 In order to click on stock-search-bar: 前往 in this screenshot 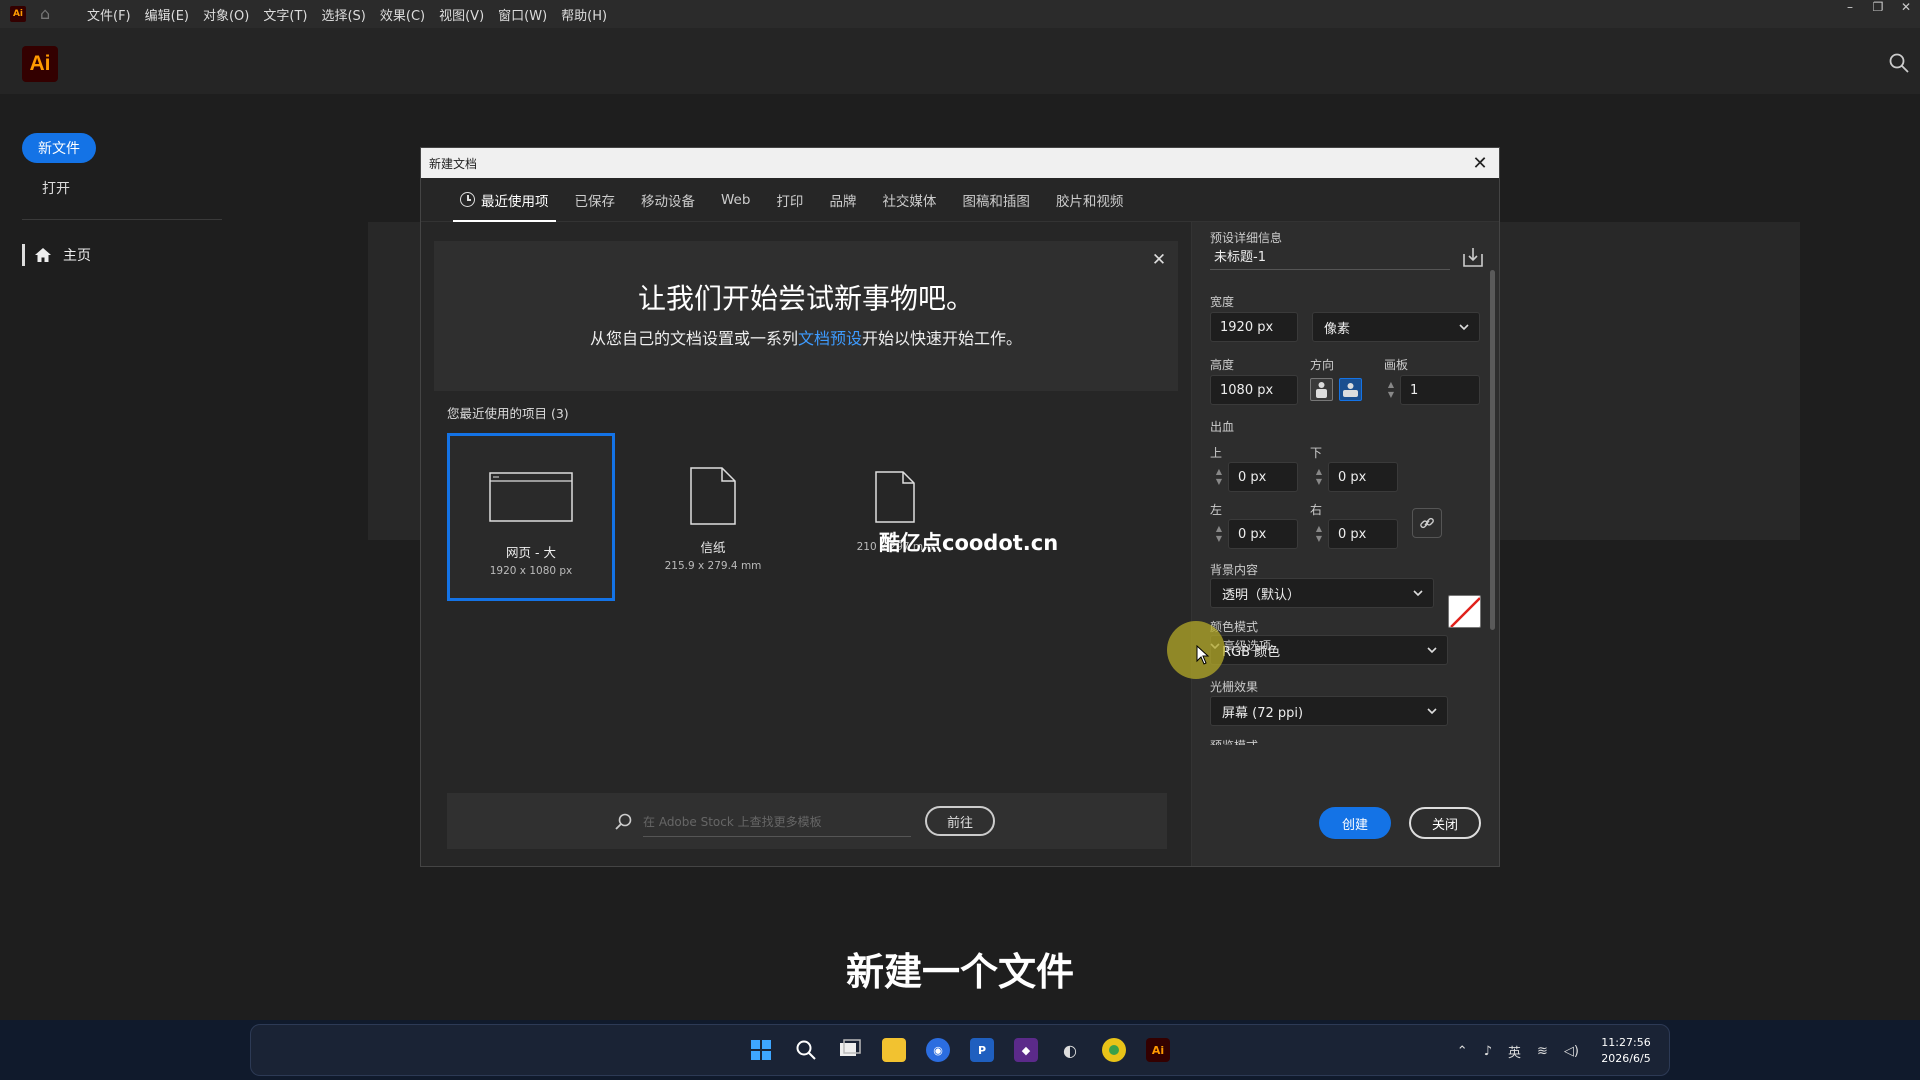, I will do `click(807, 821)`.